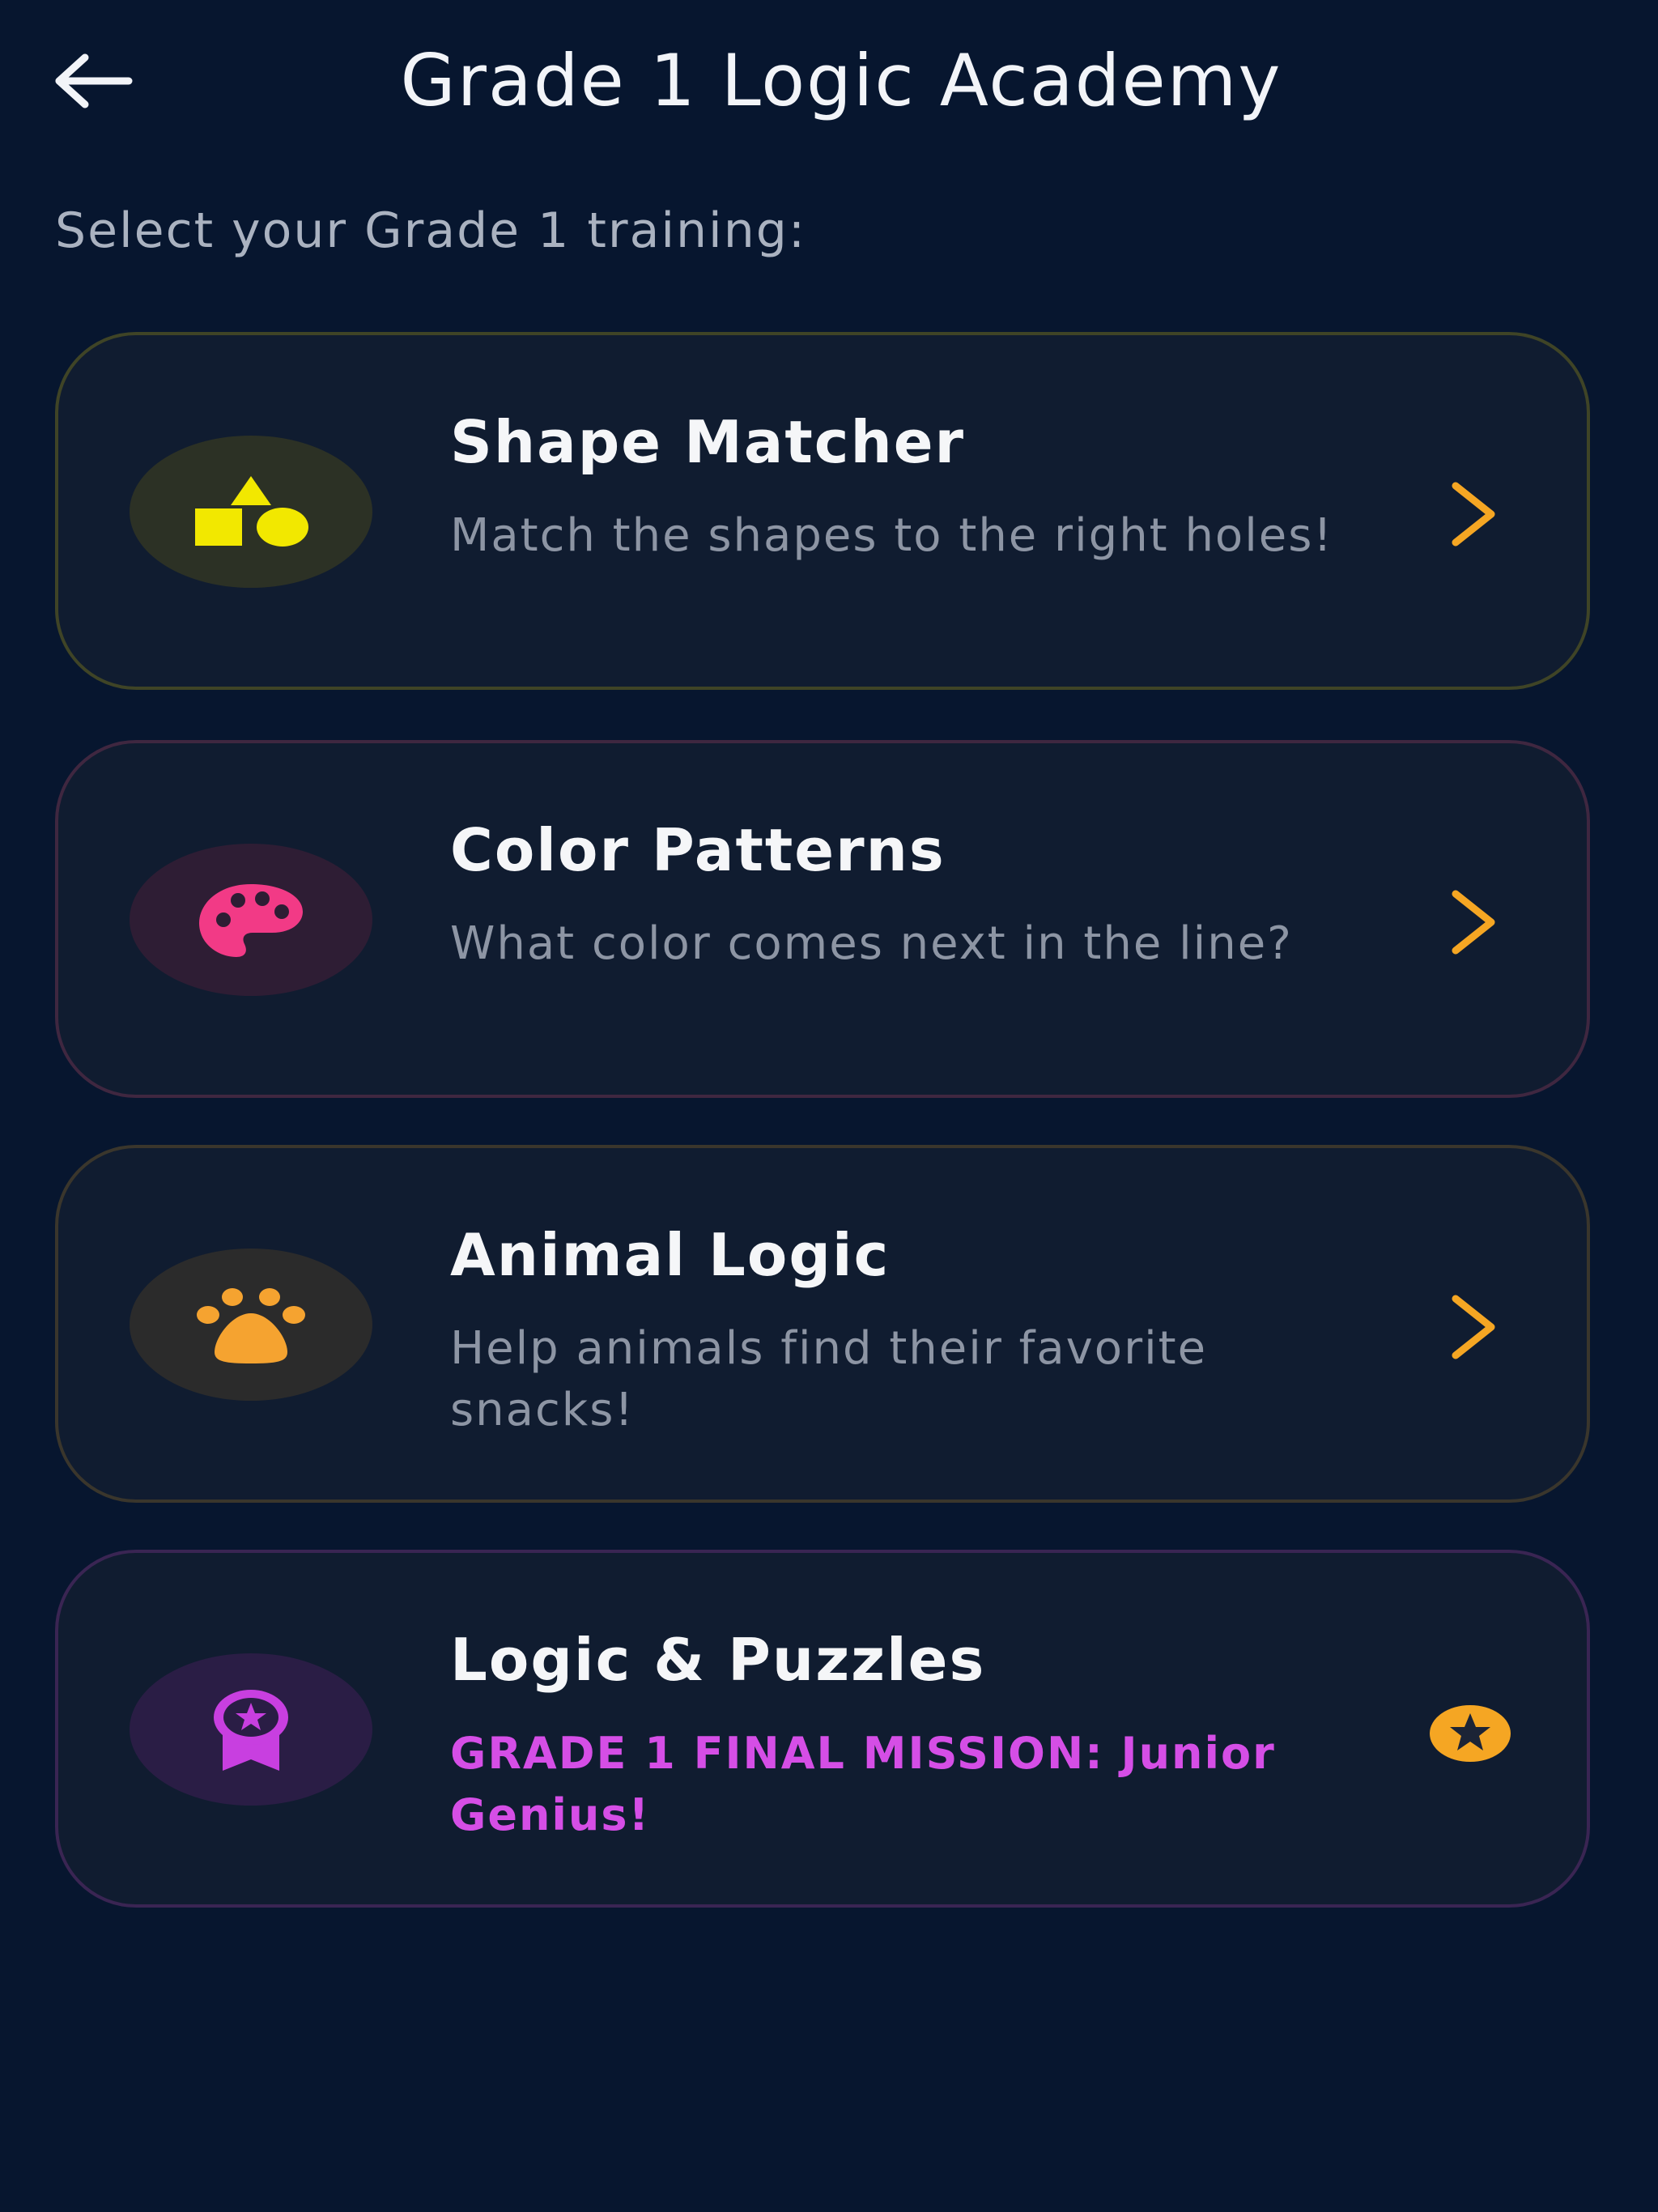 This screenshot has width=1658, height=2212. Describe the element at coordinates (1470, 1733) in the screenshot. I see `star-badge-icon` at that location.